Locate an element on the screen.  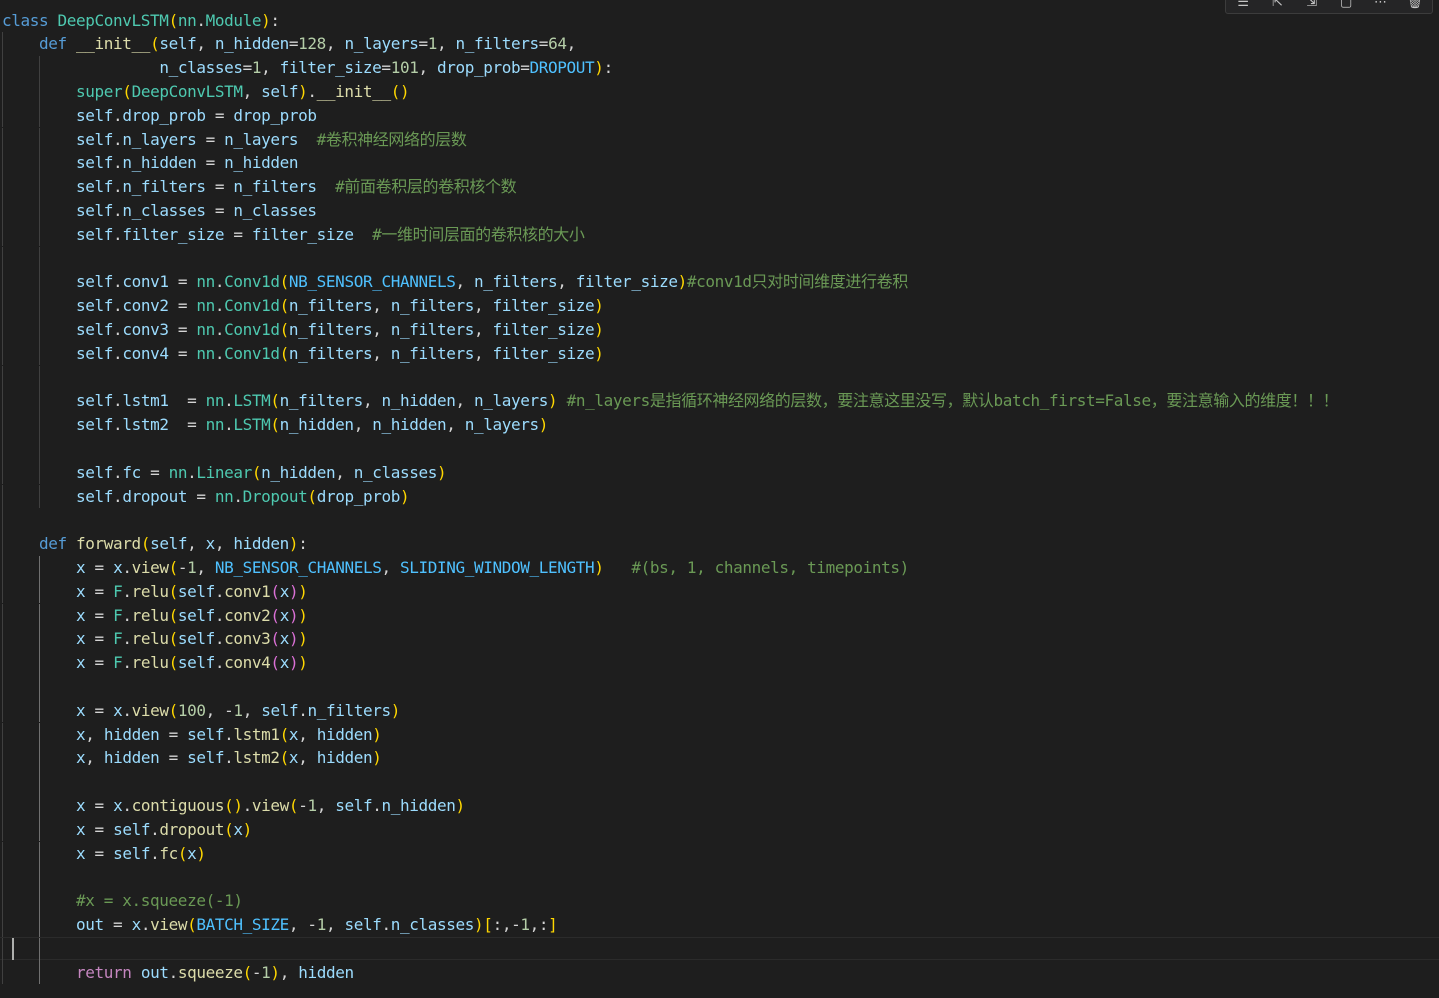
code-token: drop_prob is located at coordinates (275, 115).